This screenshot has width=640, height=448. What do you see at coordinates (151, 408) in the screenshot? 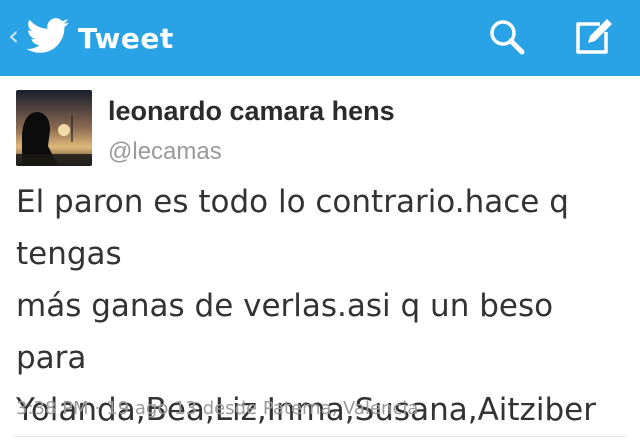
I see `tweet-date: 19 ago 13` at bounding box center [151, 408].